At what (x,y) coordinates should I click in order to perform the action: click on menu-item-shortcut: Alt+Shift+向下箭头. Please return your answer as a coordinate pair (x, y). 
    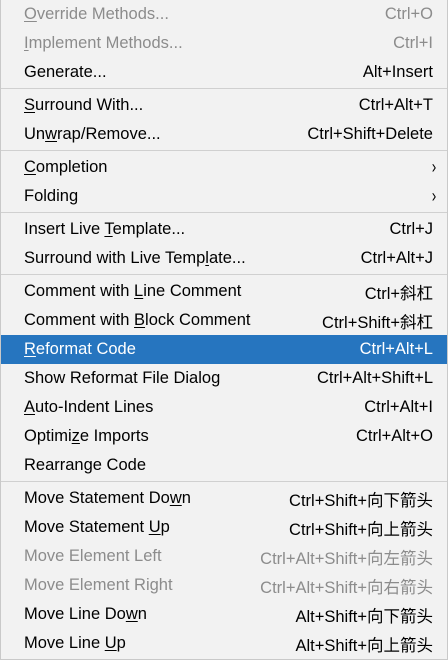
    Looking at the image, I should click on (364, 616).